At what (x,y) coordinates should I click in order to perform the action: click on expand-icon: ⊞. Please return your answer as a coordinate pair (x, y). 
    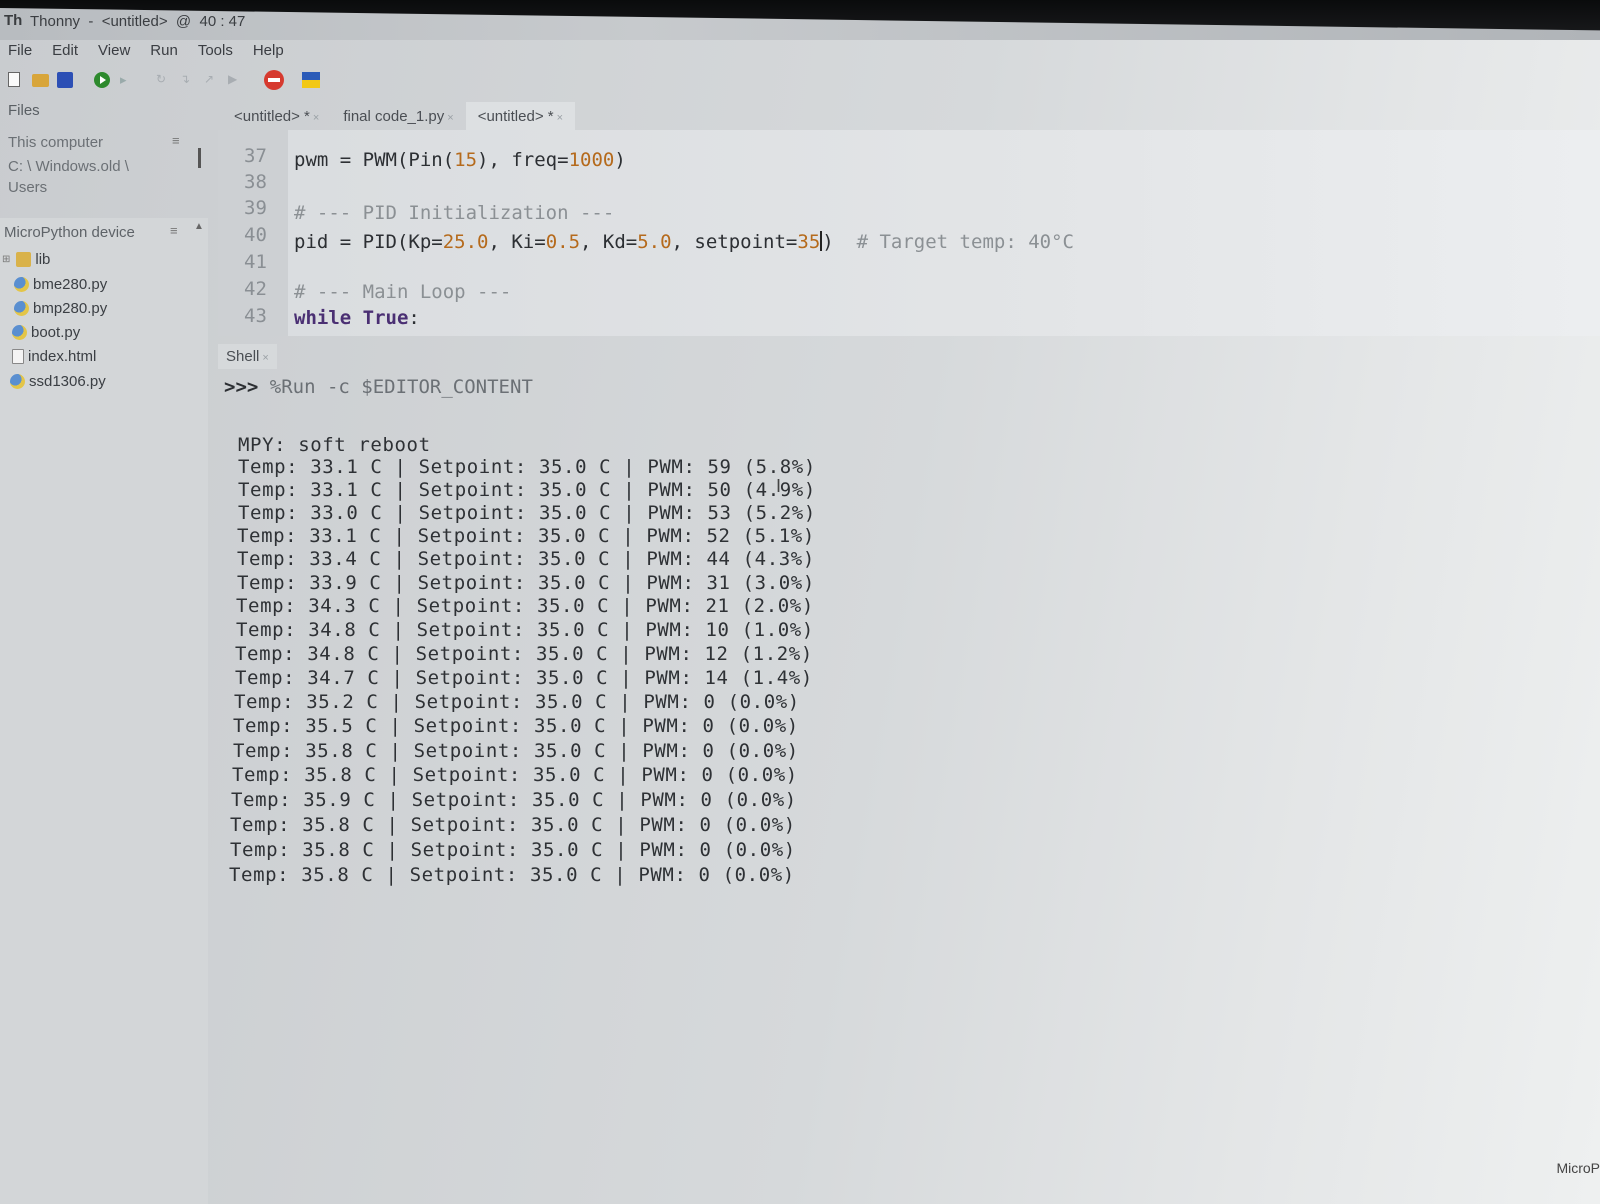
    Looking at the image, I should click on (6, 259).